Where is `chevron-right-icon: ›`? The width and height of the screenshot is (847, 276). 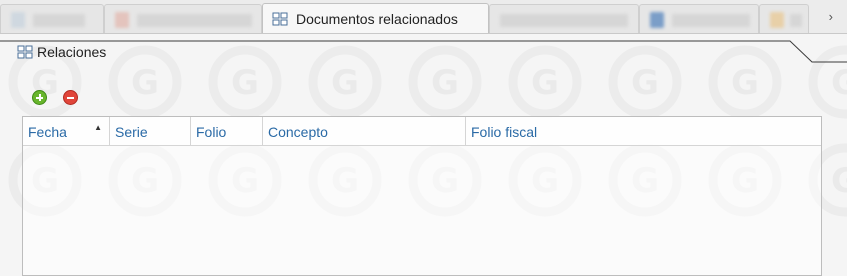 chevron-right-icon: › is located at coordinates (831, 16).